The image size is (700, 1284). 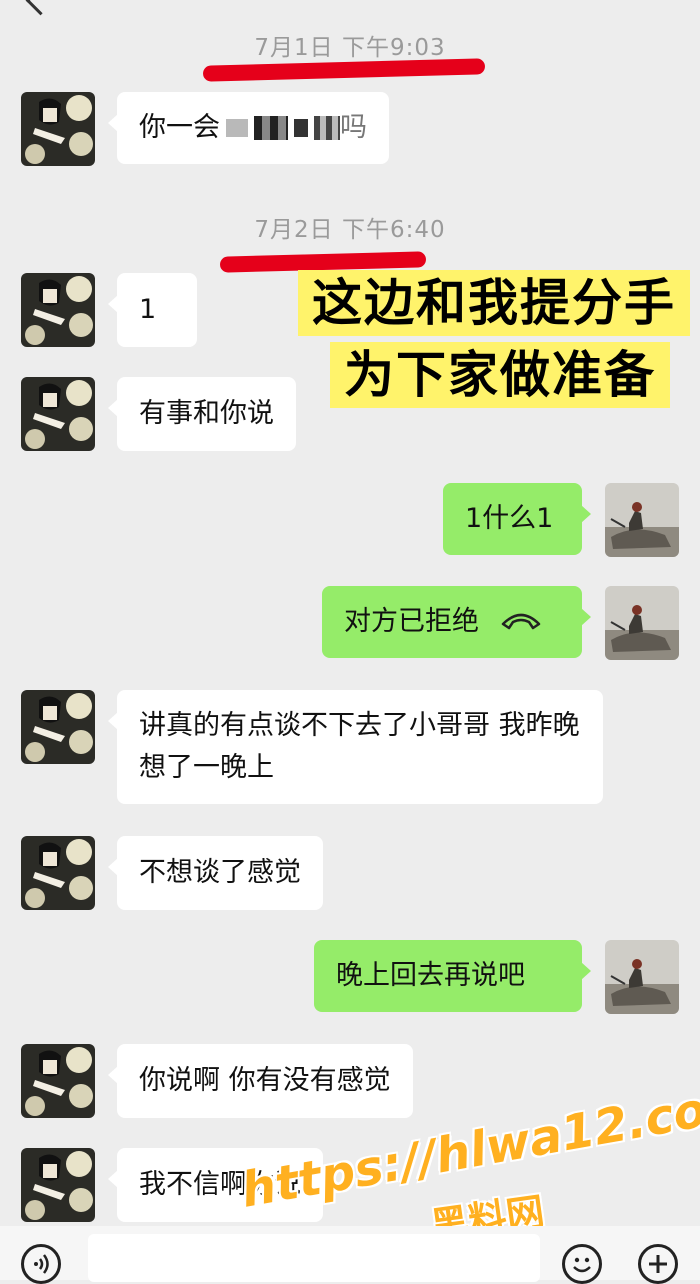 I want to click on annotation-caption-line1: 这边和我提分手, so click(x=494, y=303).